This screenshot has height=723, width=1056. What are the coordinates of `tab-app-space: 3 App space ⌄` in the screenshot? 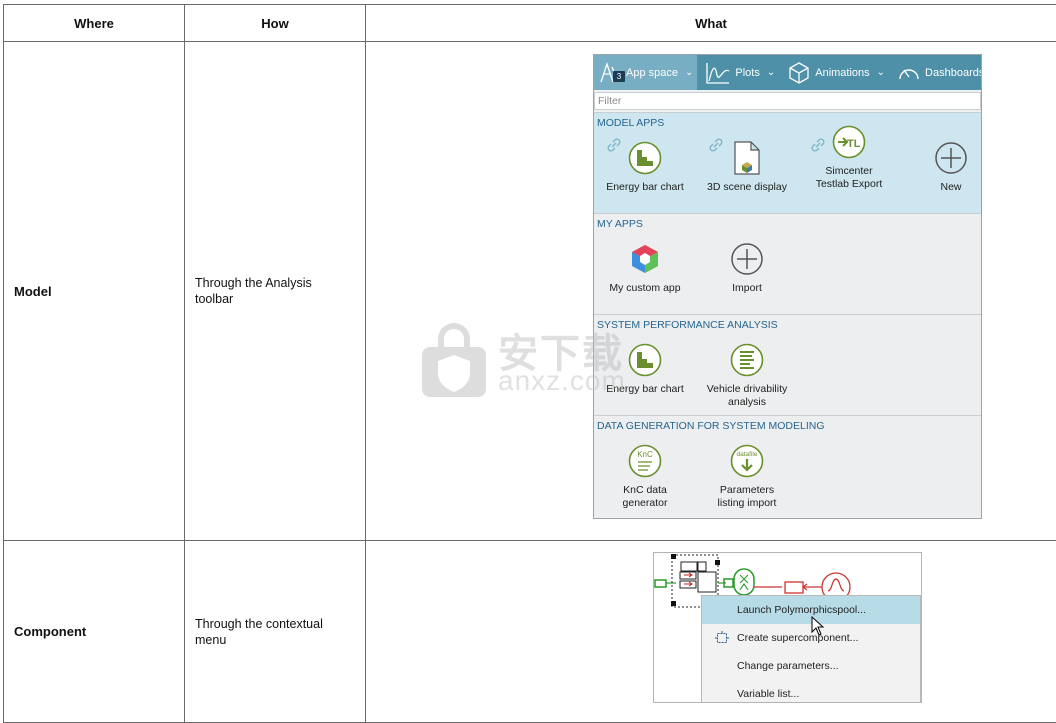 It's located at (645, 72).